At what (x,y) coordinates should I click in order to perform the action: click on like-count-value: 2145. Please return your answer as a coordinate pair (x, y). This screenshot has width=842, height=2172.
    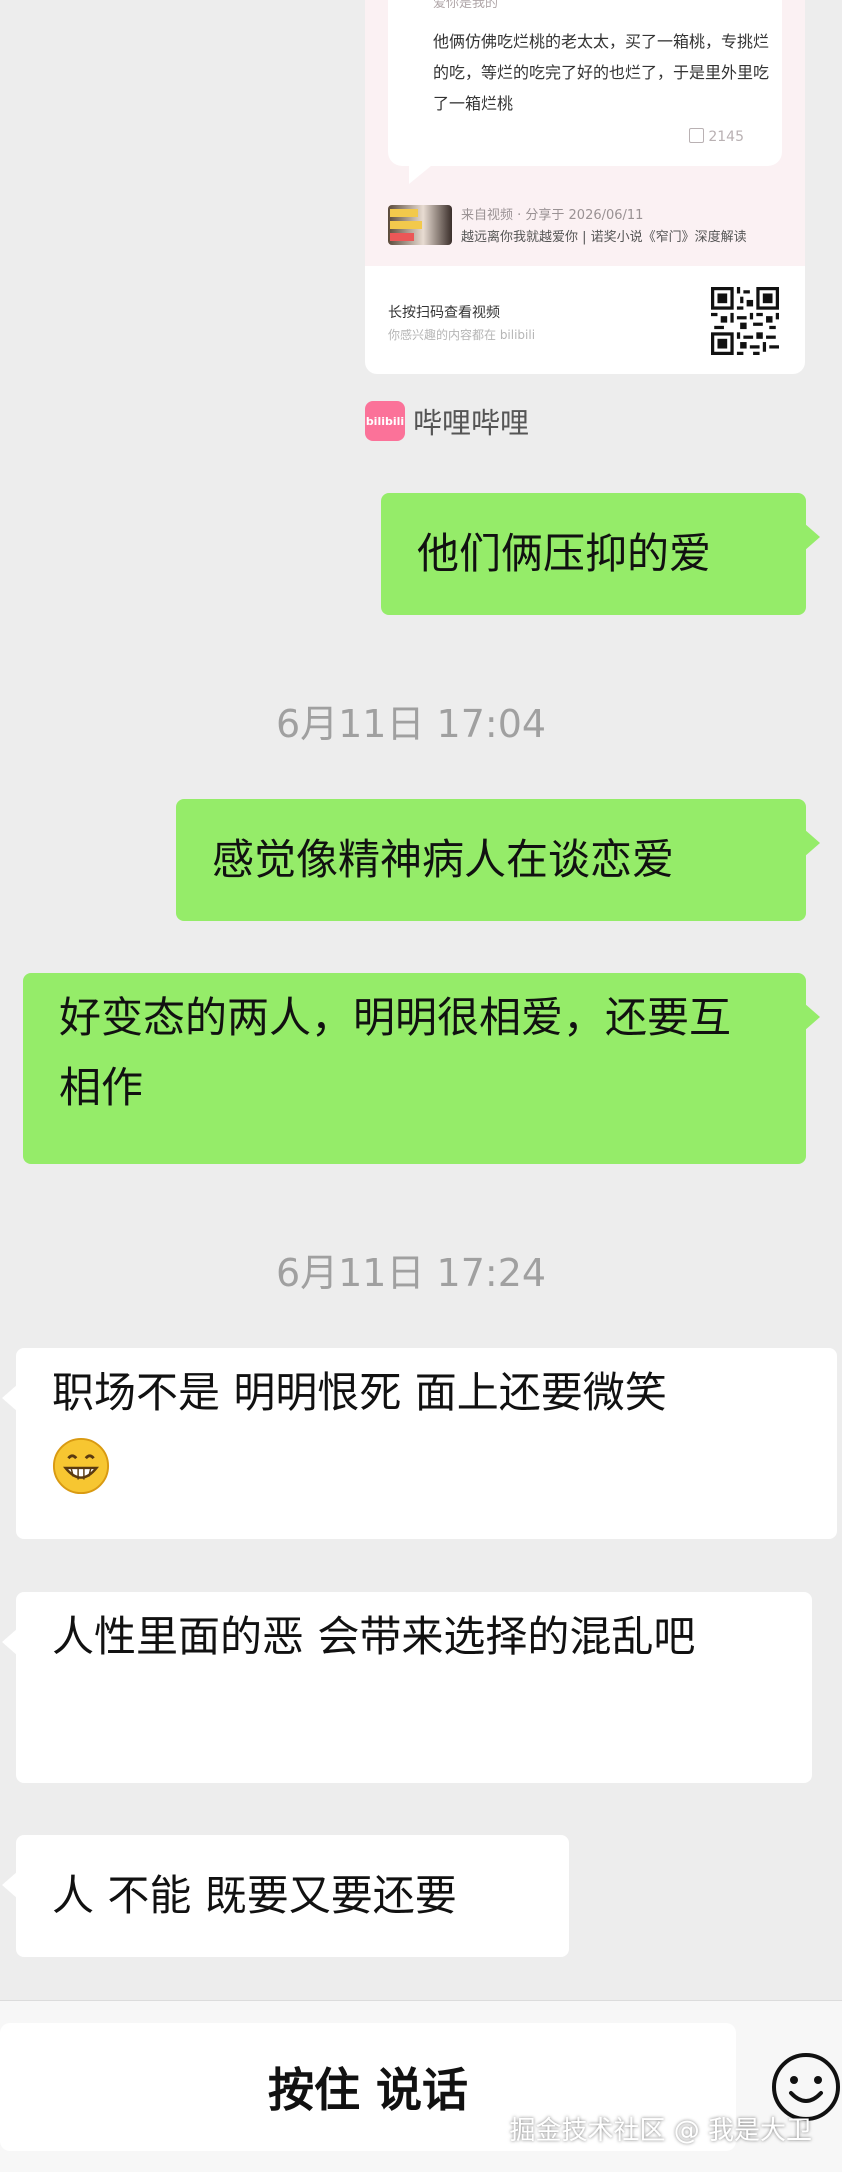
    Looking at the image, I should click on (726, 137).